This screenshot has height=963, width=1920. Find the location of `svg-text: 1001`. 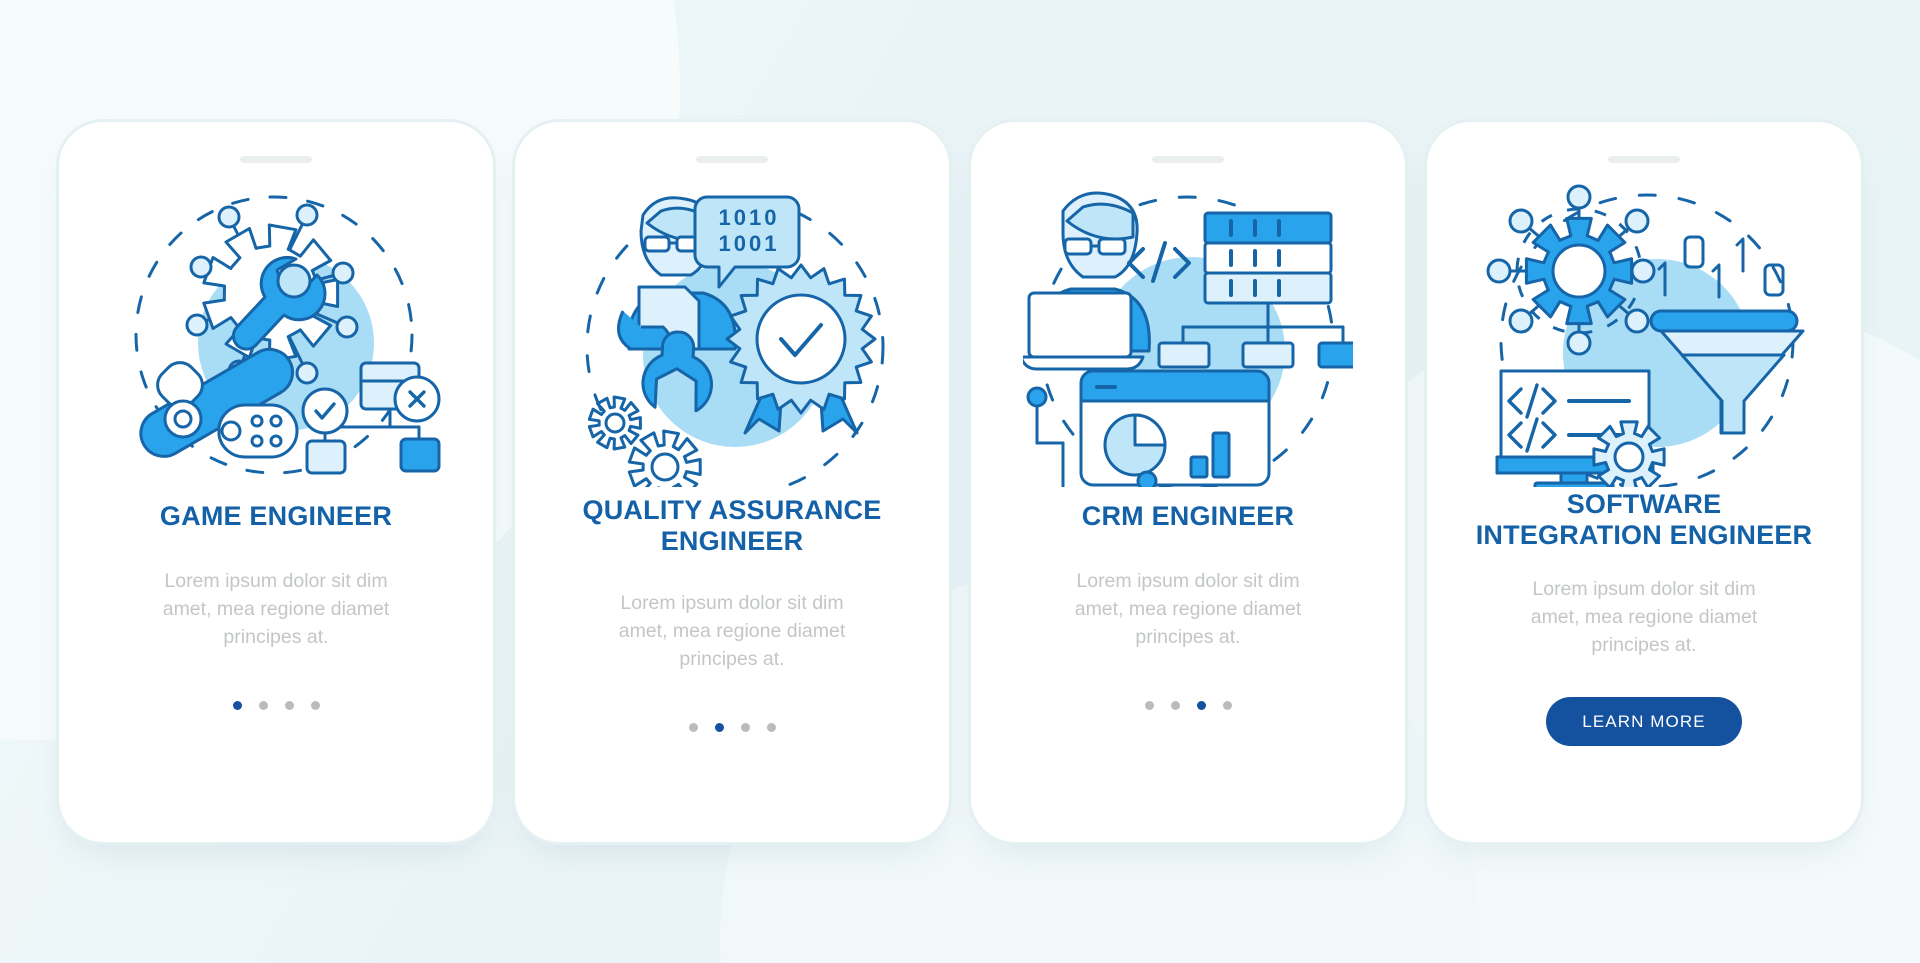

svg-text: 1001 is located at coordinates (749, 243).